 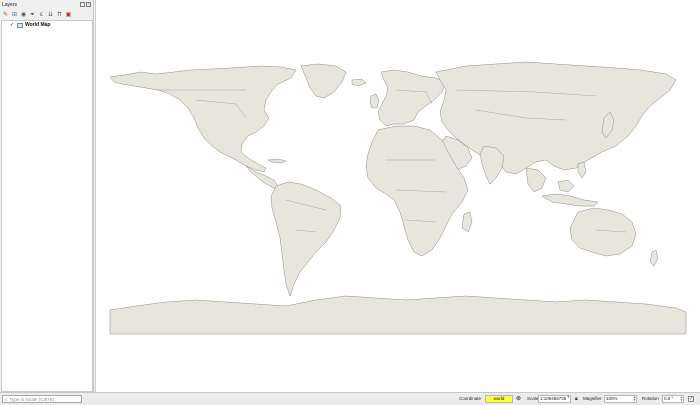 I want to click on rotation-spinbox: 0.0 ° ▲ ▼, so click(x=673, y=399).